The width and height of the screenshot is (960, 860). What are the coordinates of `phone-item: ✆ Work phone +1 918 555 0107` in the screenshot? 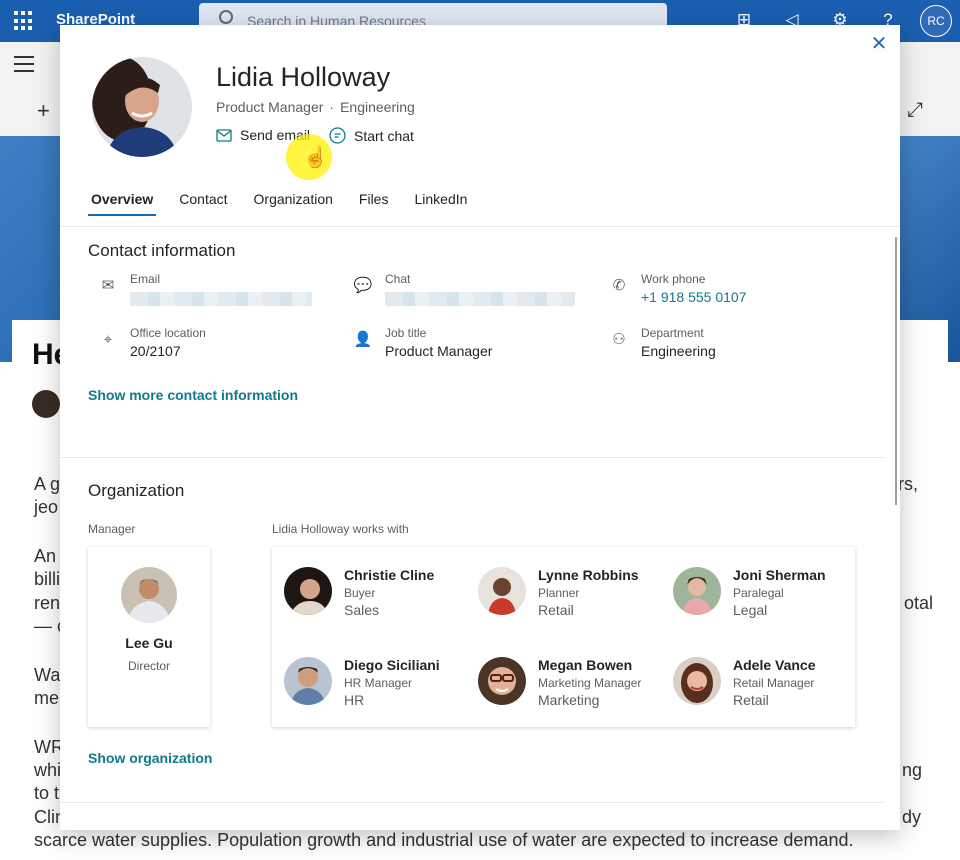 It's located at (678, 288).